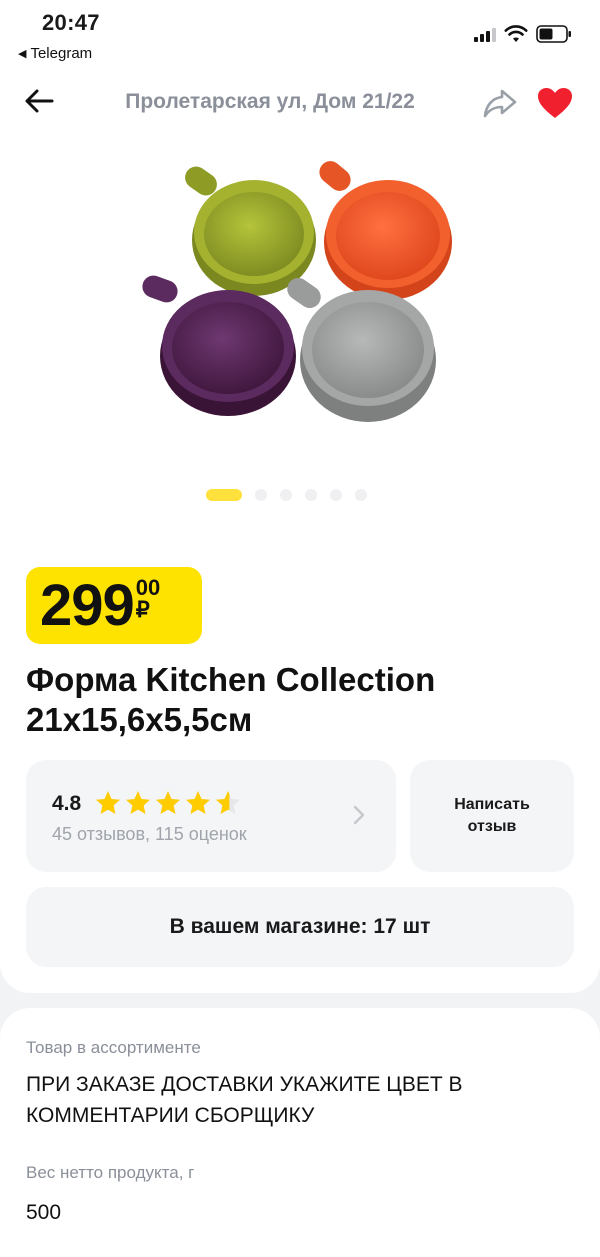 The height and width of the screenshot is (1257, 600). Describe the element at coordinates (87, 605) in the screenshot. I see `price-rubles: 299` at that location.